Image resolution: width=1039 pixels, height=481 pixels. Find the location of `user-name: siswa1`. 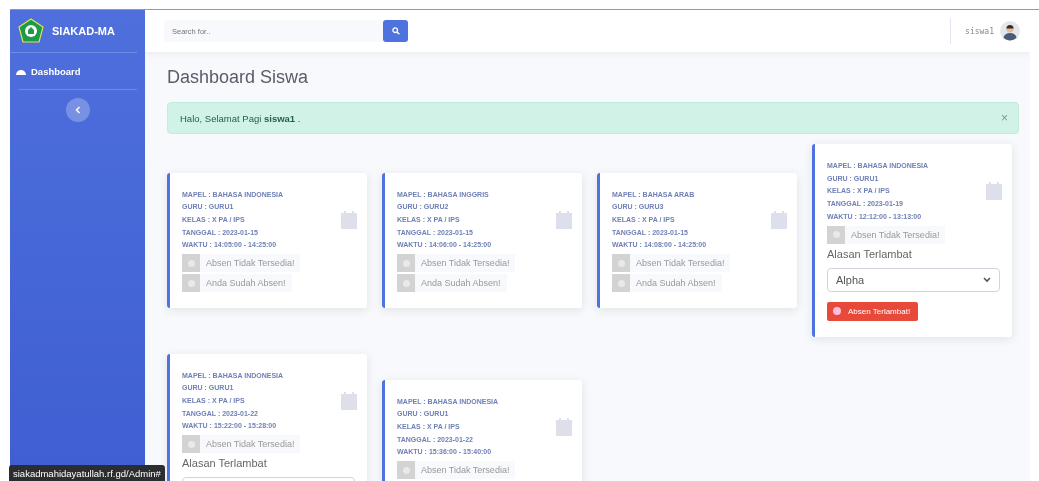

user-name: siswa1 is located at coordinates (979, 31).